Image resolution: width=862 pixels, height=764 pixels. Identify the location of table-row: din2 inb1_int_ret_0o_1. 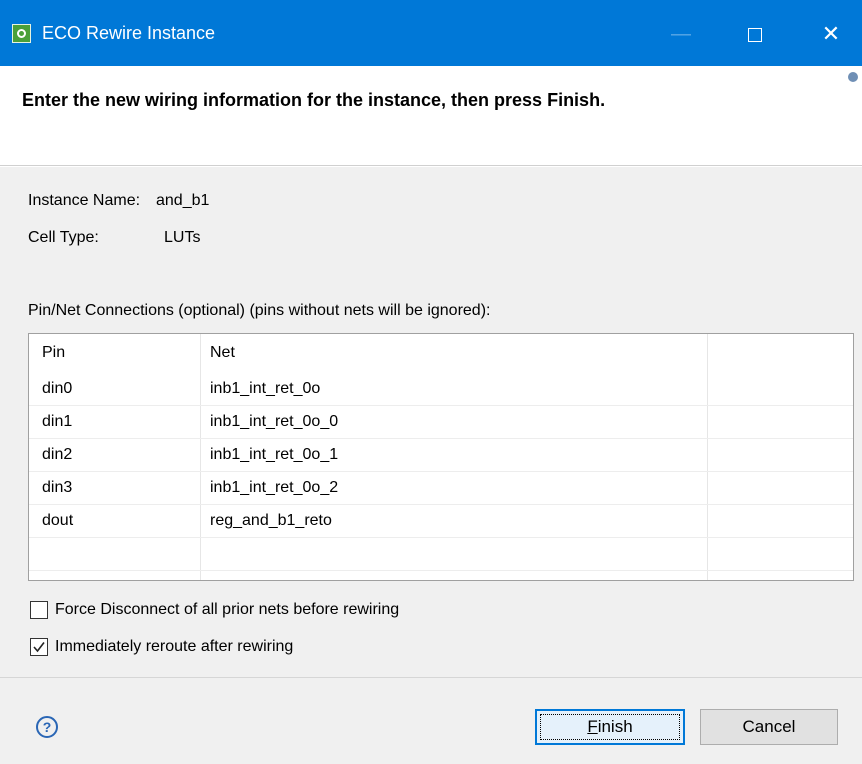
(441, 455).